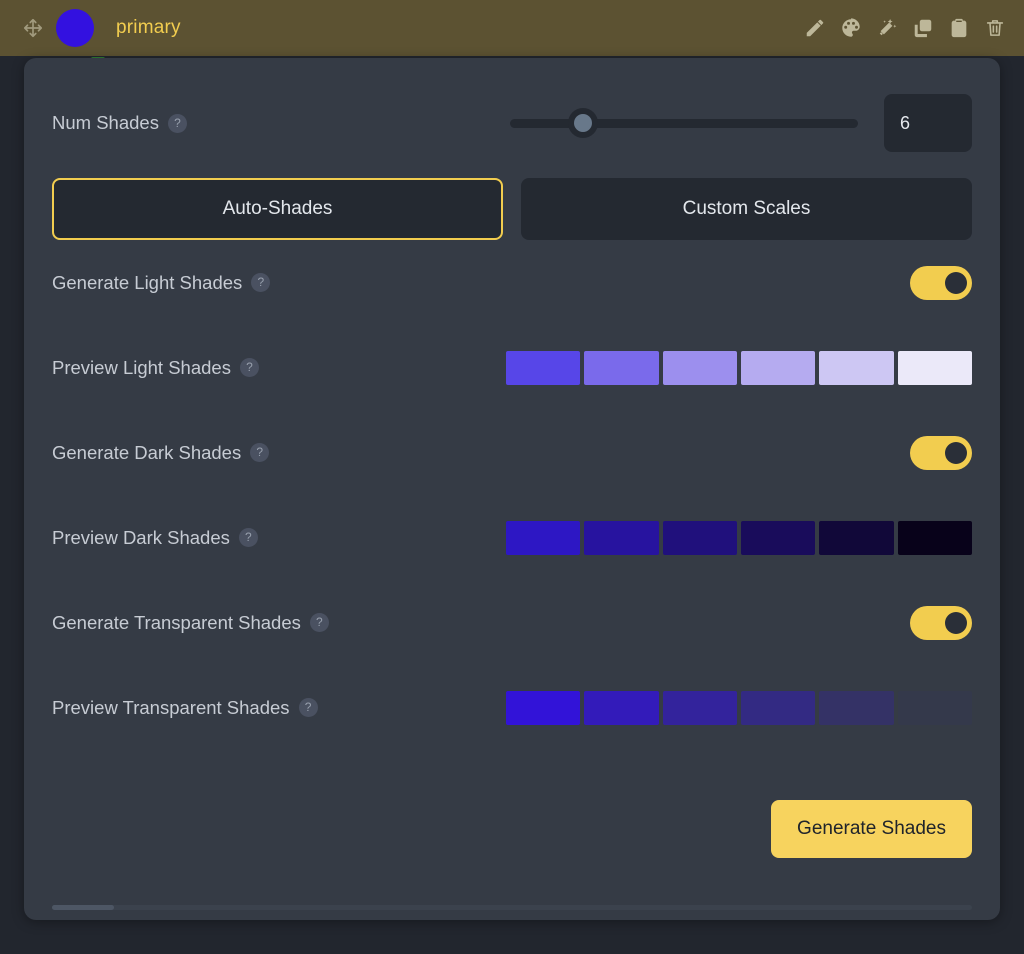 The width and height of the screenshot is (1024, 954). I want to click on clipboard-icon, so click(959, 28).